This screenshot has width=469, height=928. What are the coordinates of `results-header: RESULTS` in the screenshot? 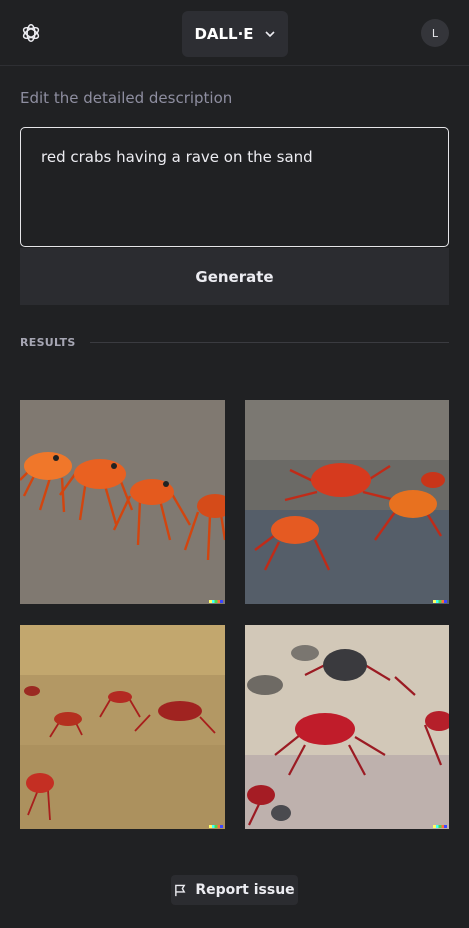 It's located at (234, 342).